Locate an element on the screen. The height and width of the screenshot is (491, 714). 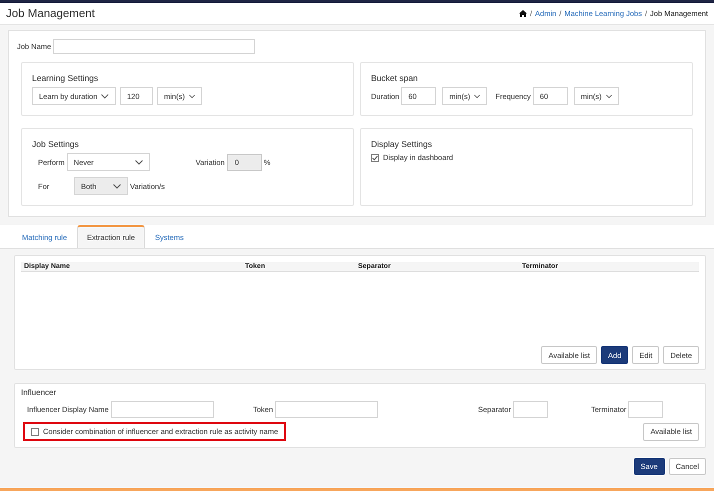
panel-title: Job Settings is located at coordinates (56, 144).